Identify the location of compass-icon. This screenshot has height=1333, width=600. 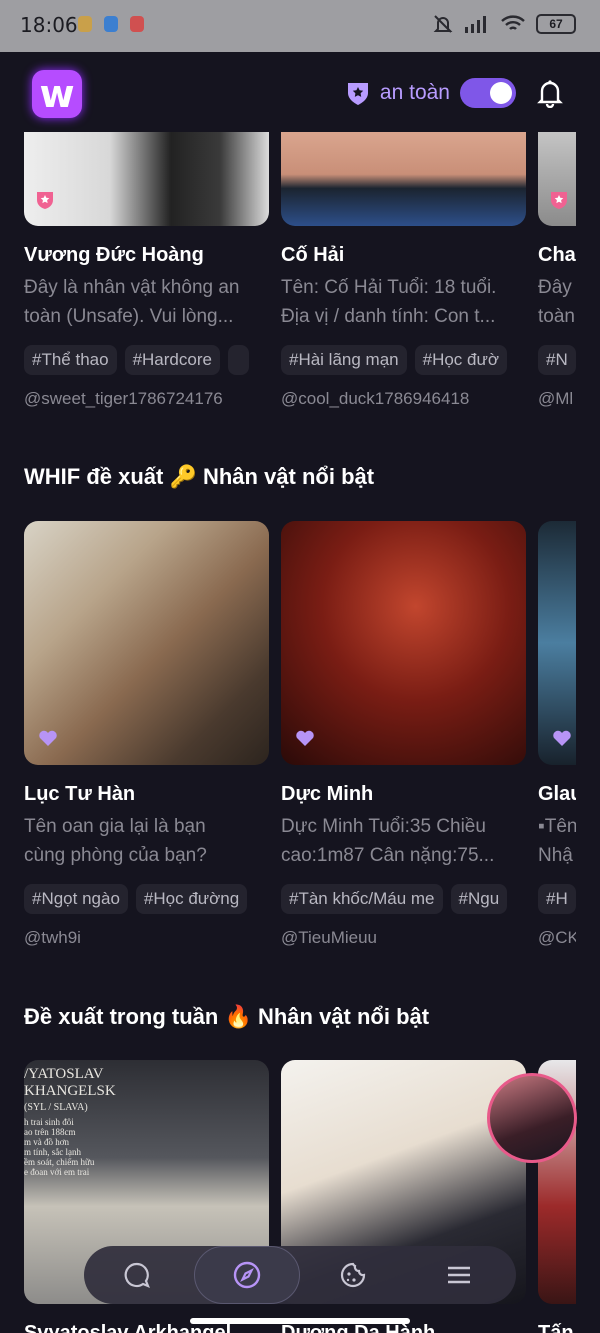
(247, 1275).